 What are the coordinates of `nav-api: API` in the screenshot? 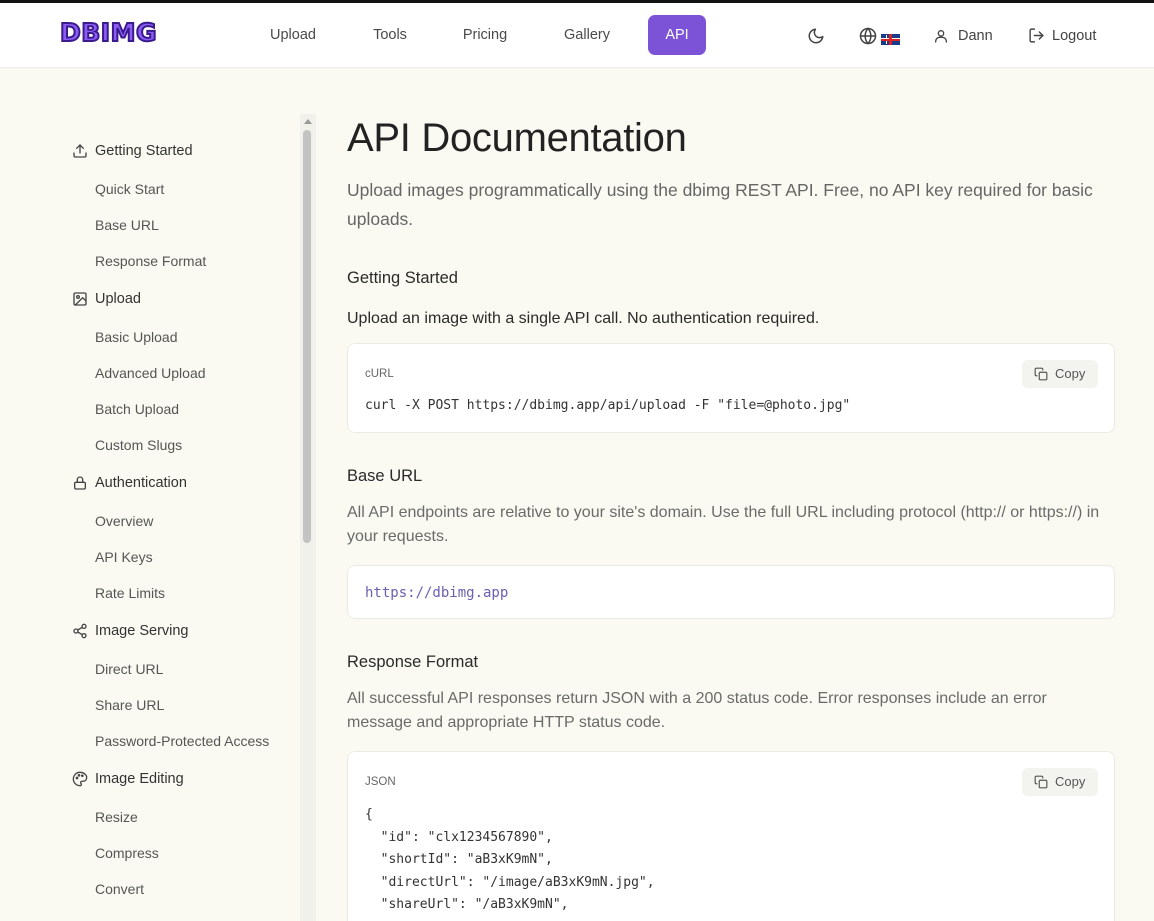 It's located at (677, 35).